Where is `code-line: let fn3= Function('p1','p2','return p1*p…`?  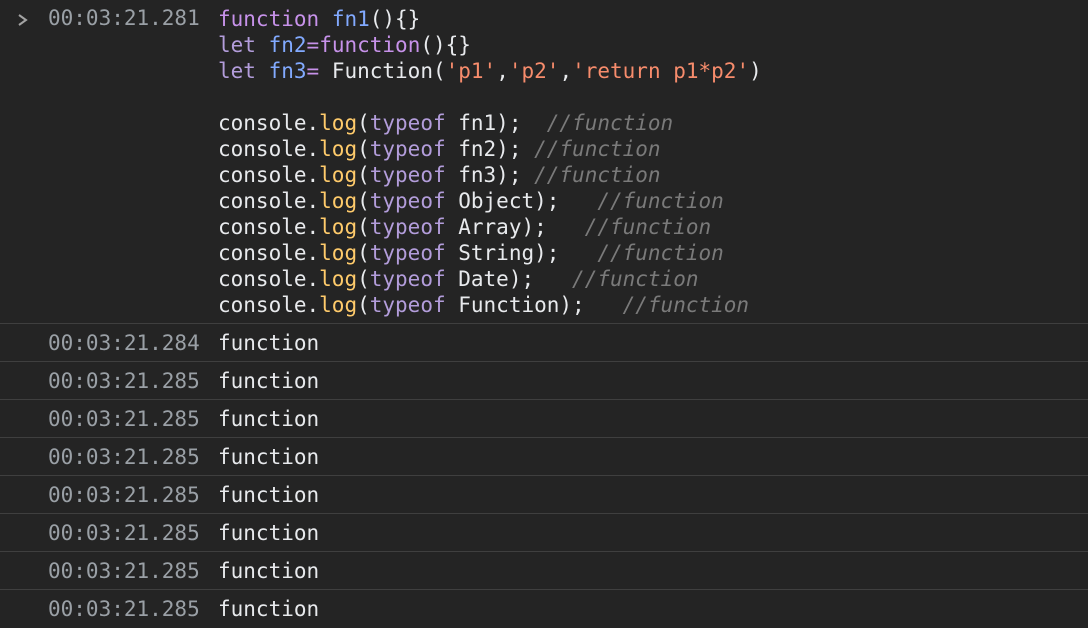 code-line: let fn3= Function('p1','p2','return p1*p… is located at coordinates (490, 71).